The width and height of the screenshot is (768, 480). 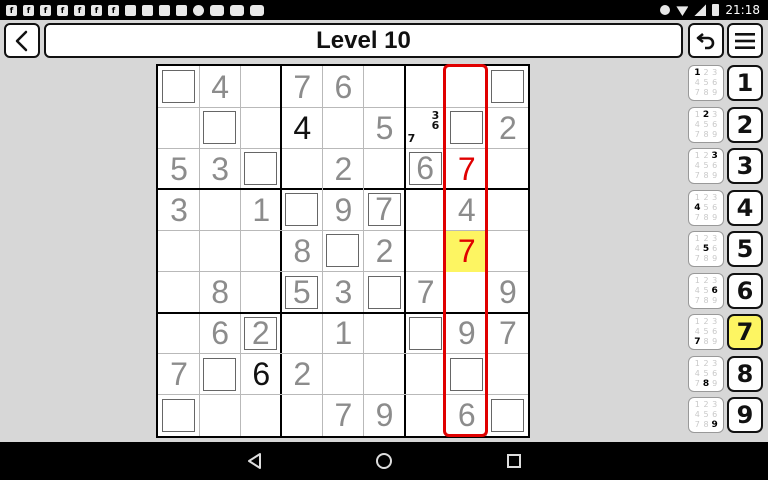 I want to click on number-button: 2, so click(x=745, y=124).